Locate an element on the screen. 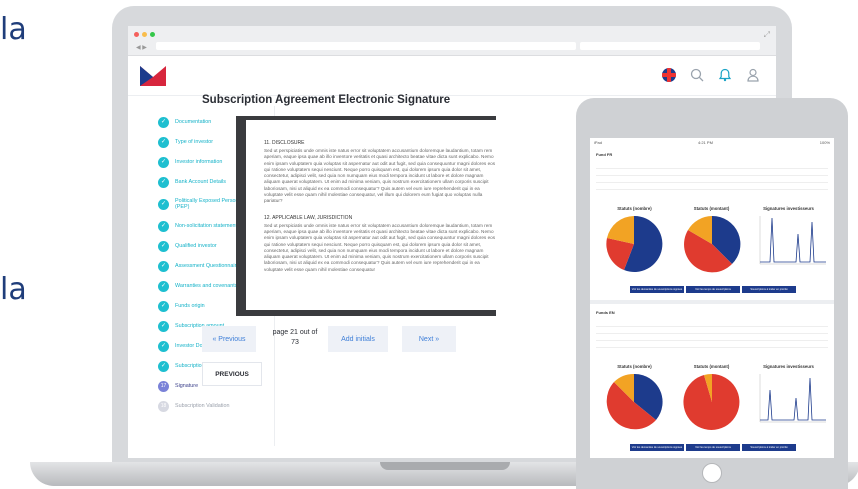  fund-title: Funds EN is located at coordinates (605, 312).